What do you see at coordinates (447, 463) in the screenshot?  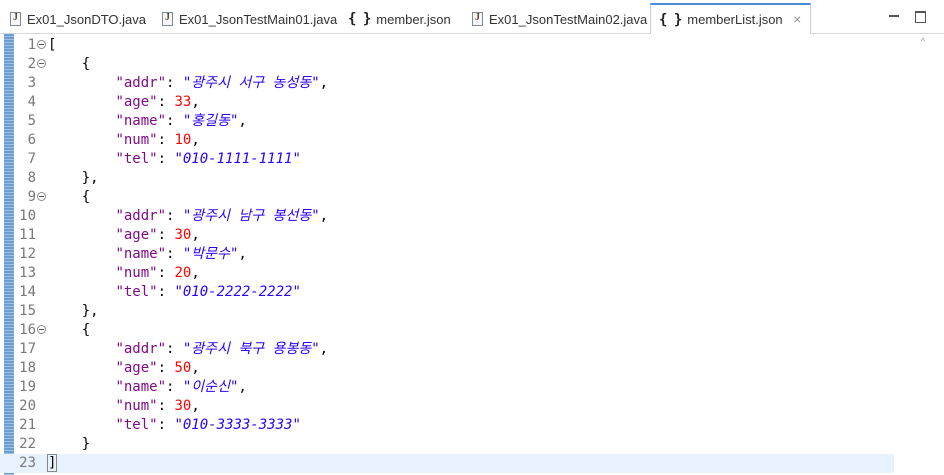 I see `code-line: 23]` at bounding box center [447, 463].